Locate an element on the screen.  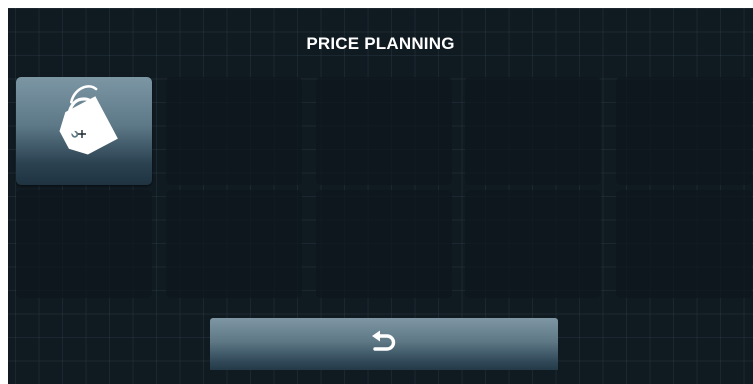
return-arrow-icon is located at coordinates (384, 340).